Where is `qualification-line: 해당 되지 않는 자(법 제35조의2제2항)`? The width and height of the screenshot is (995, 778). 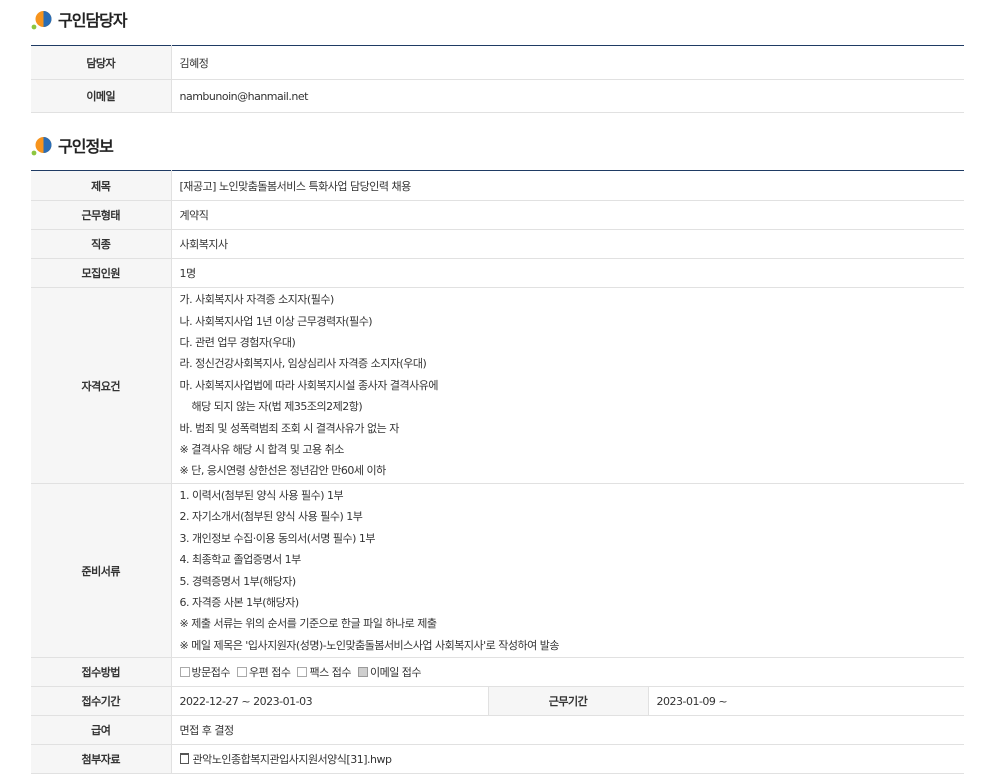
qualification-line: 해당 되지 않는 자(법 제35조의2제2항) is located at coordinates (271, 407).